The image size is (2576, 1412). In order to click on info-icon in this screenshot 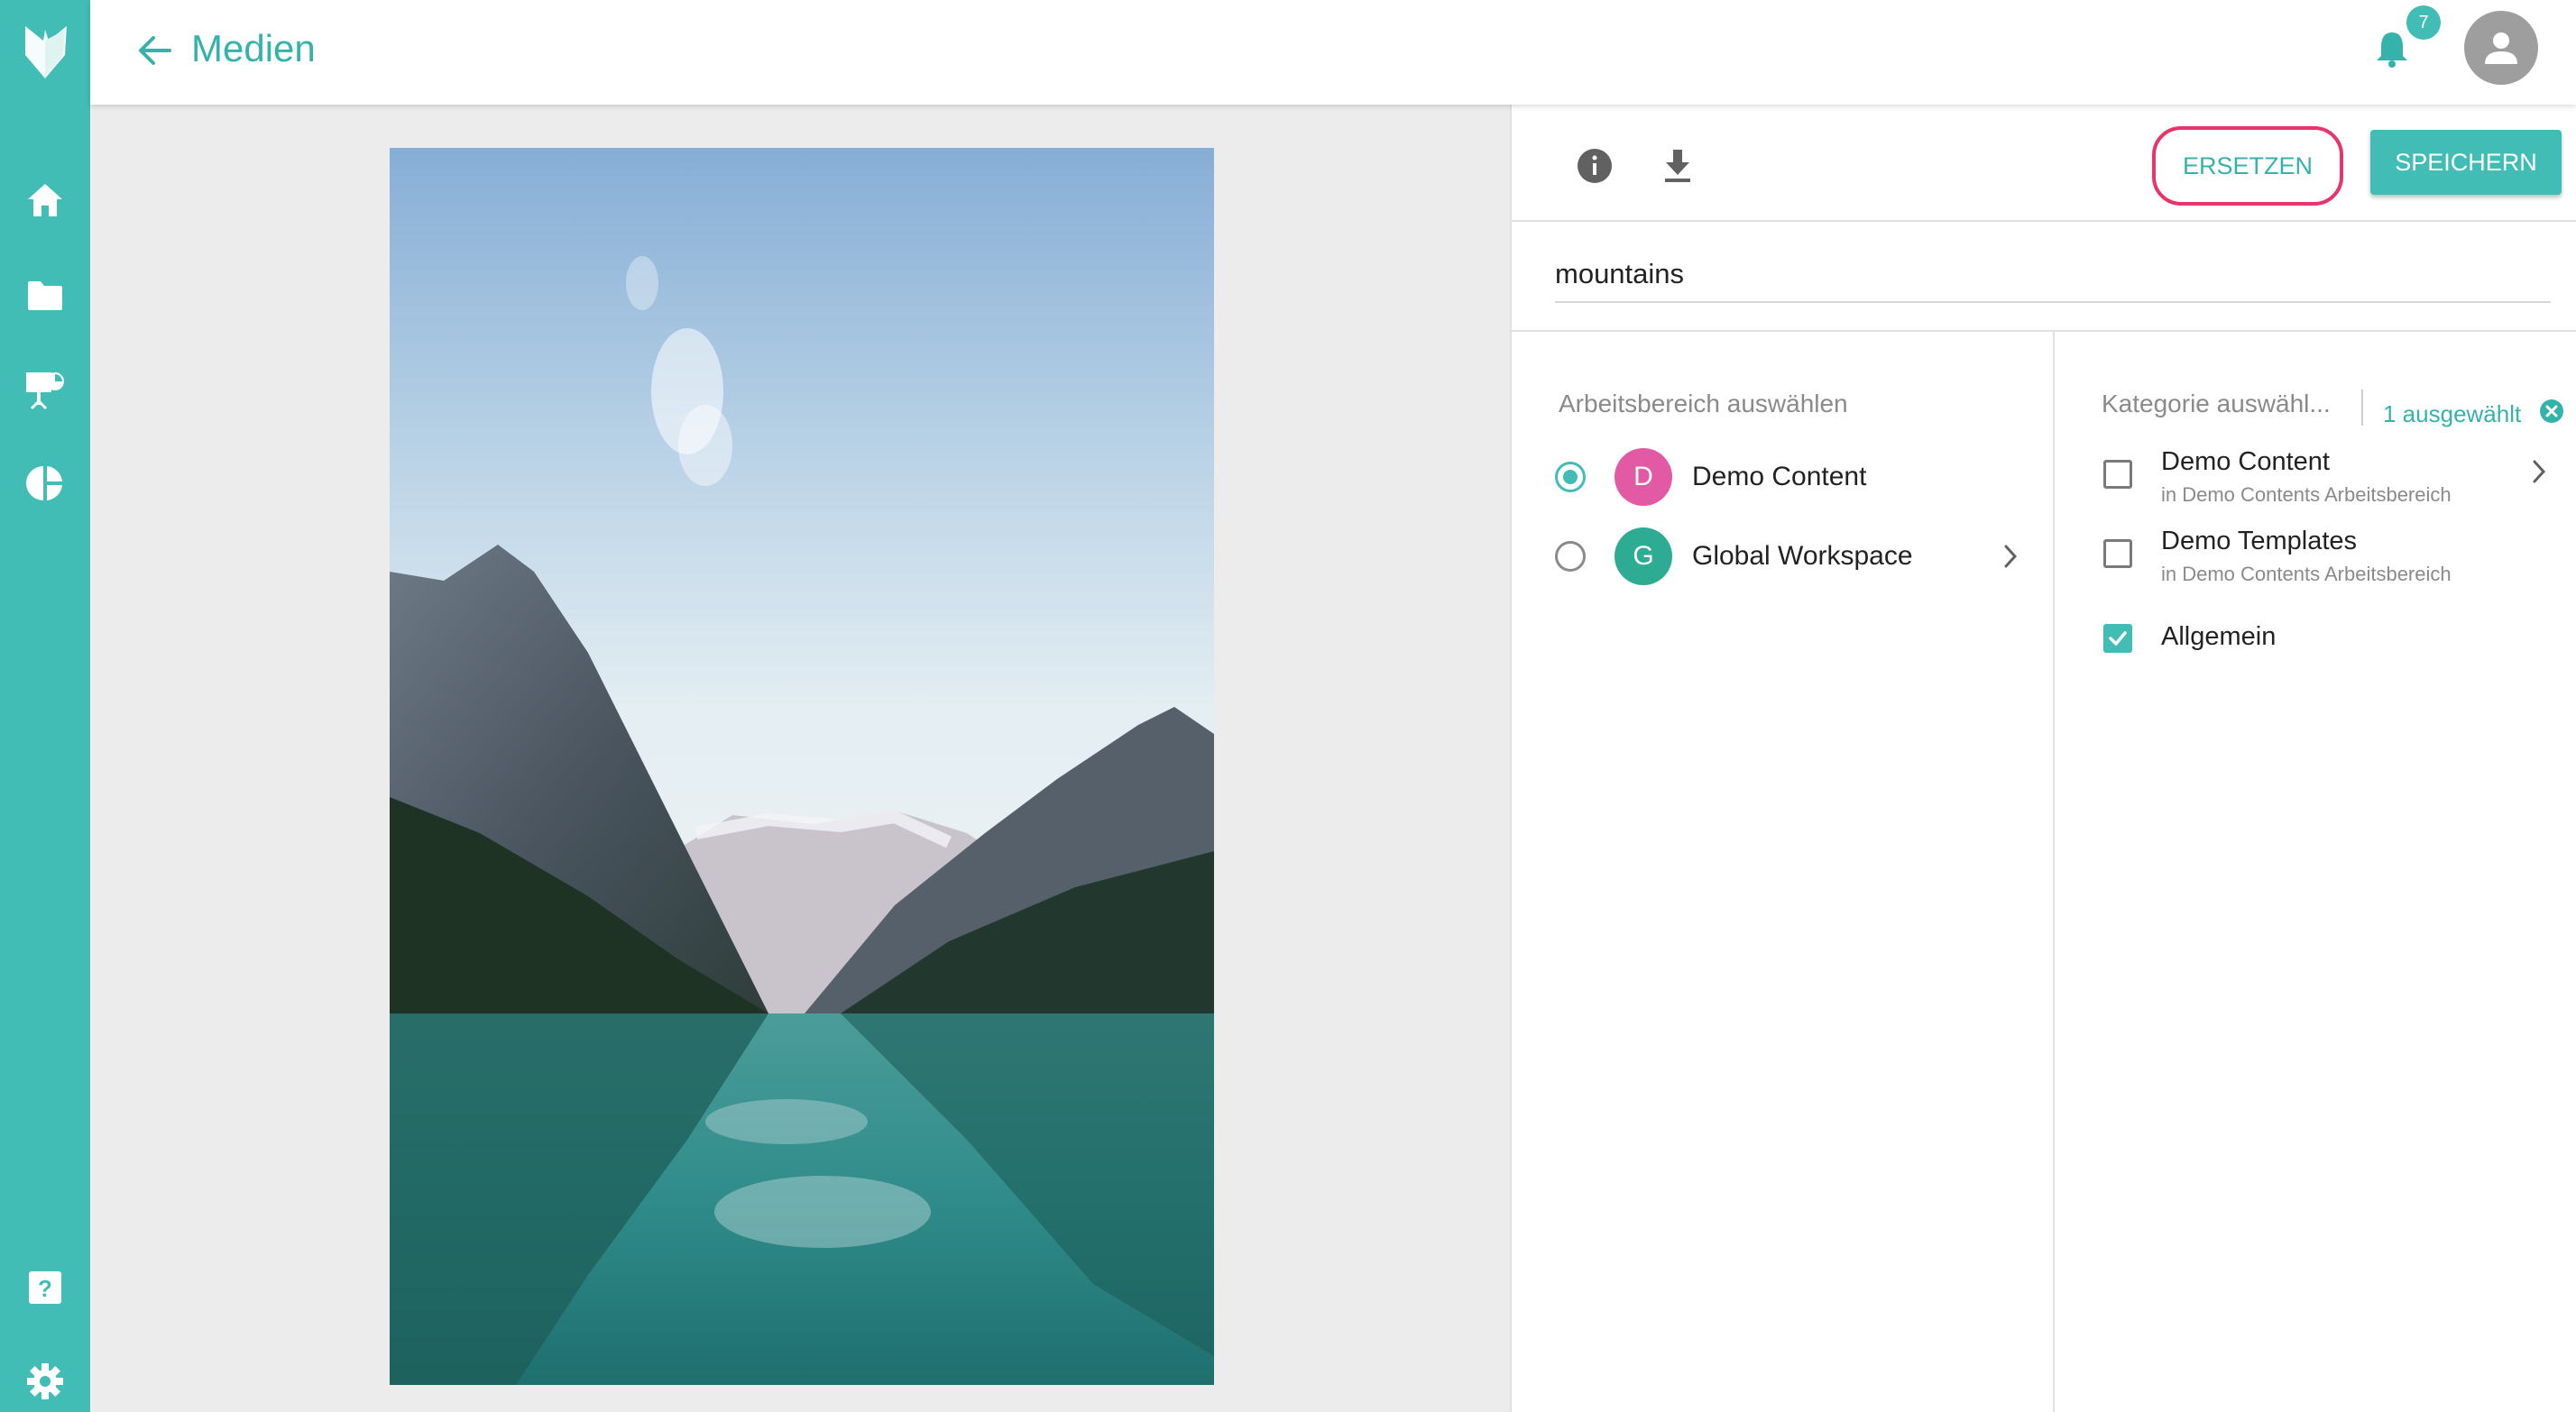, I will do `click(1595, 166)`.